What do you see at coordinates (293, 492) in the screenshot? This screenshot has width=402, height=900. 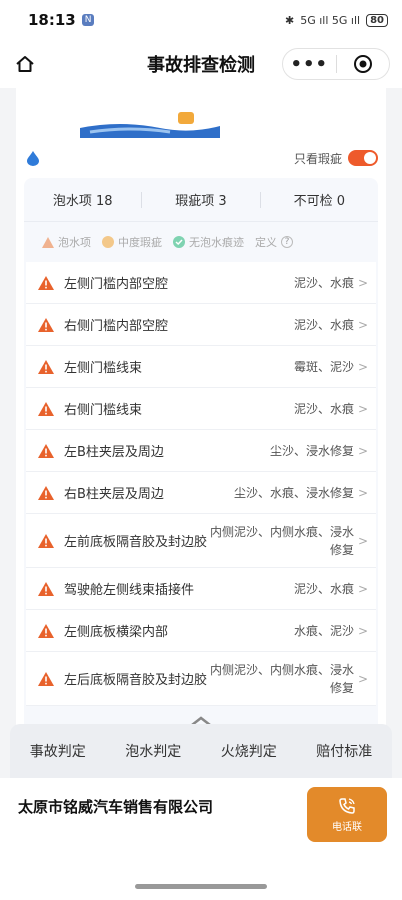 I see `defect-value: 尘沙、水痕、浸水修复` at bounding box center [293, 492].